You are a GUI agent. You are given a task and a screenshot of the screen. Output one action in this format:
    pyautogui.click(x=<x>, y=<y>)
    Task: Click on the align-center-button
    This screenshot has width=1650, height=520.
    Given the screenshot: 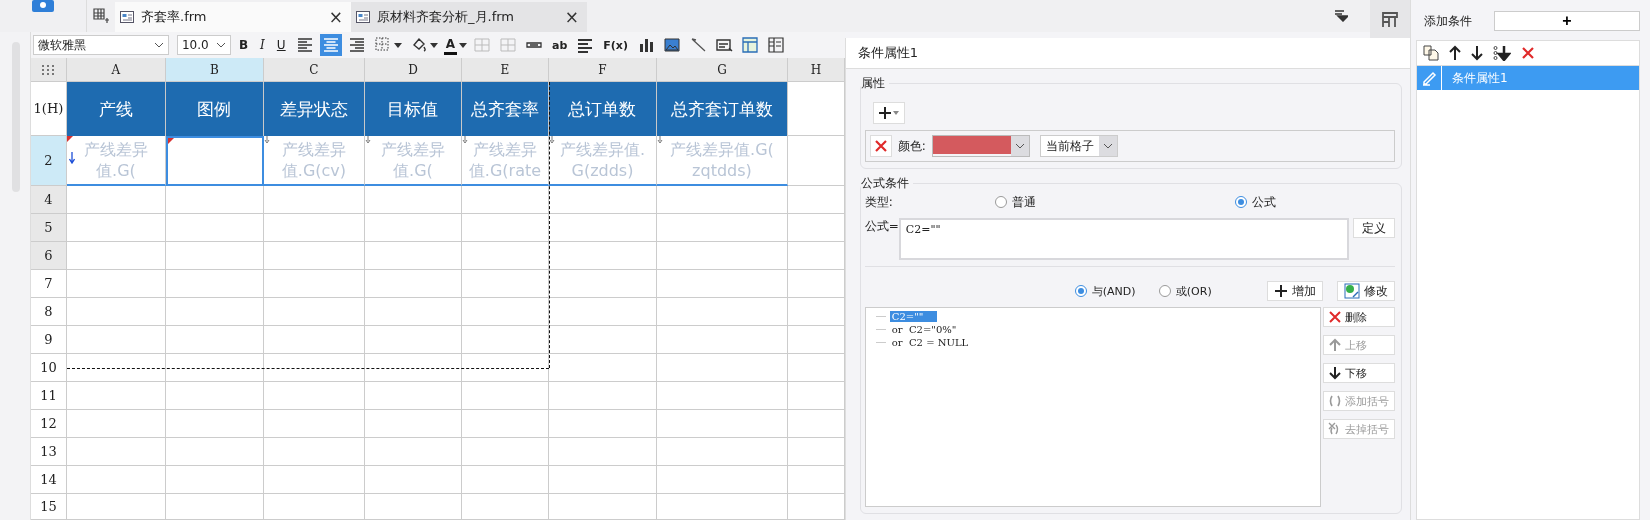 What is the action you would take?
    pyautogui.click(x=330, y=45)
    